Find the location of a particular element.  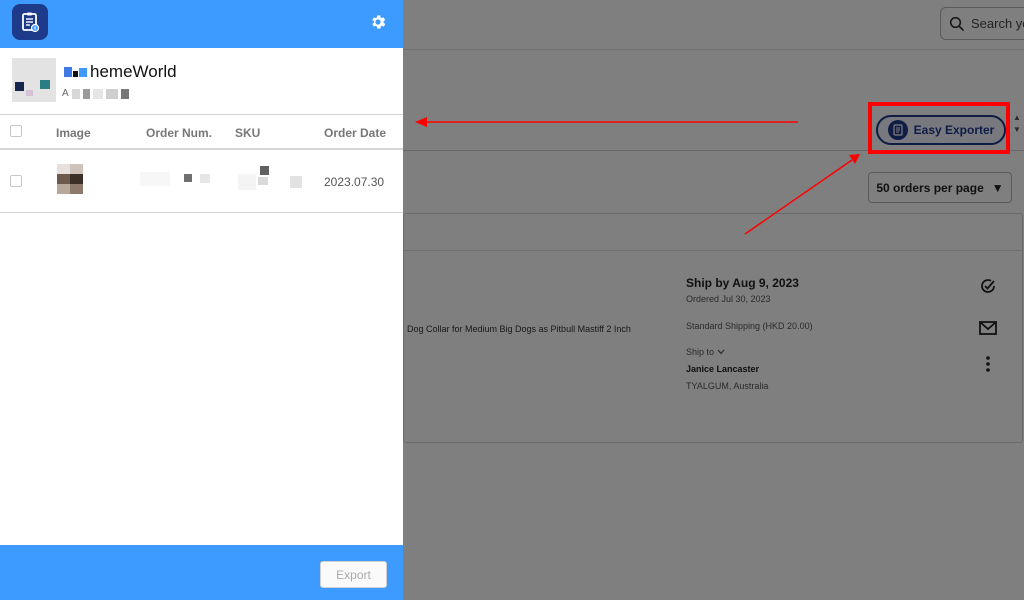

gear-icon is located at coordinates (379, 22).